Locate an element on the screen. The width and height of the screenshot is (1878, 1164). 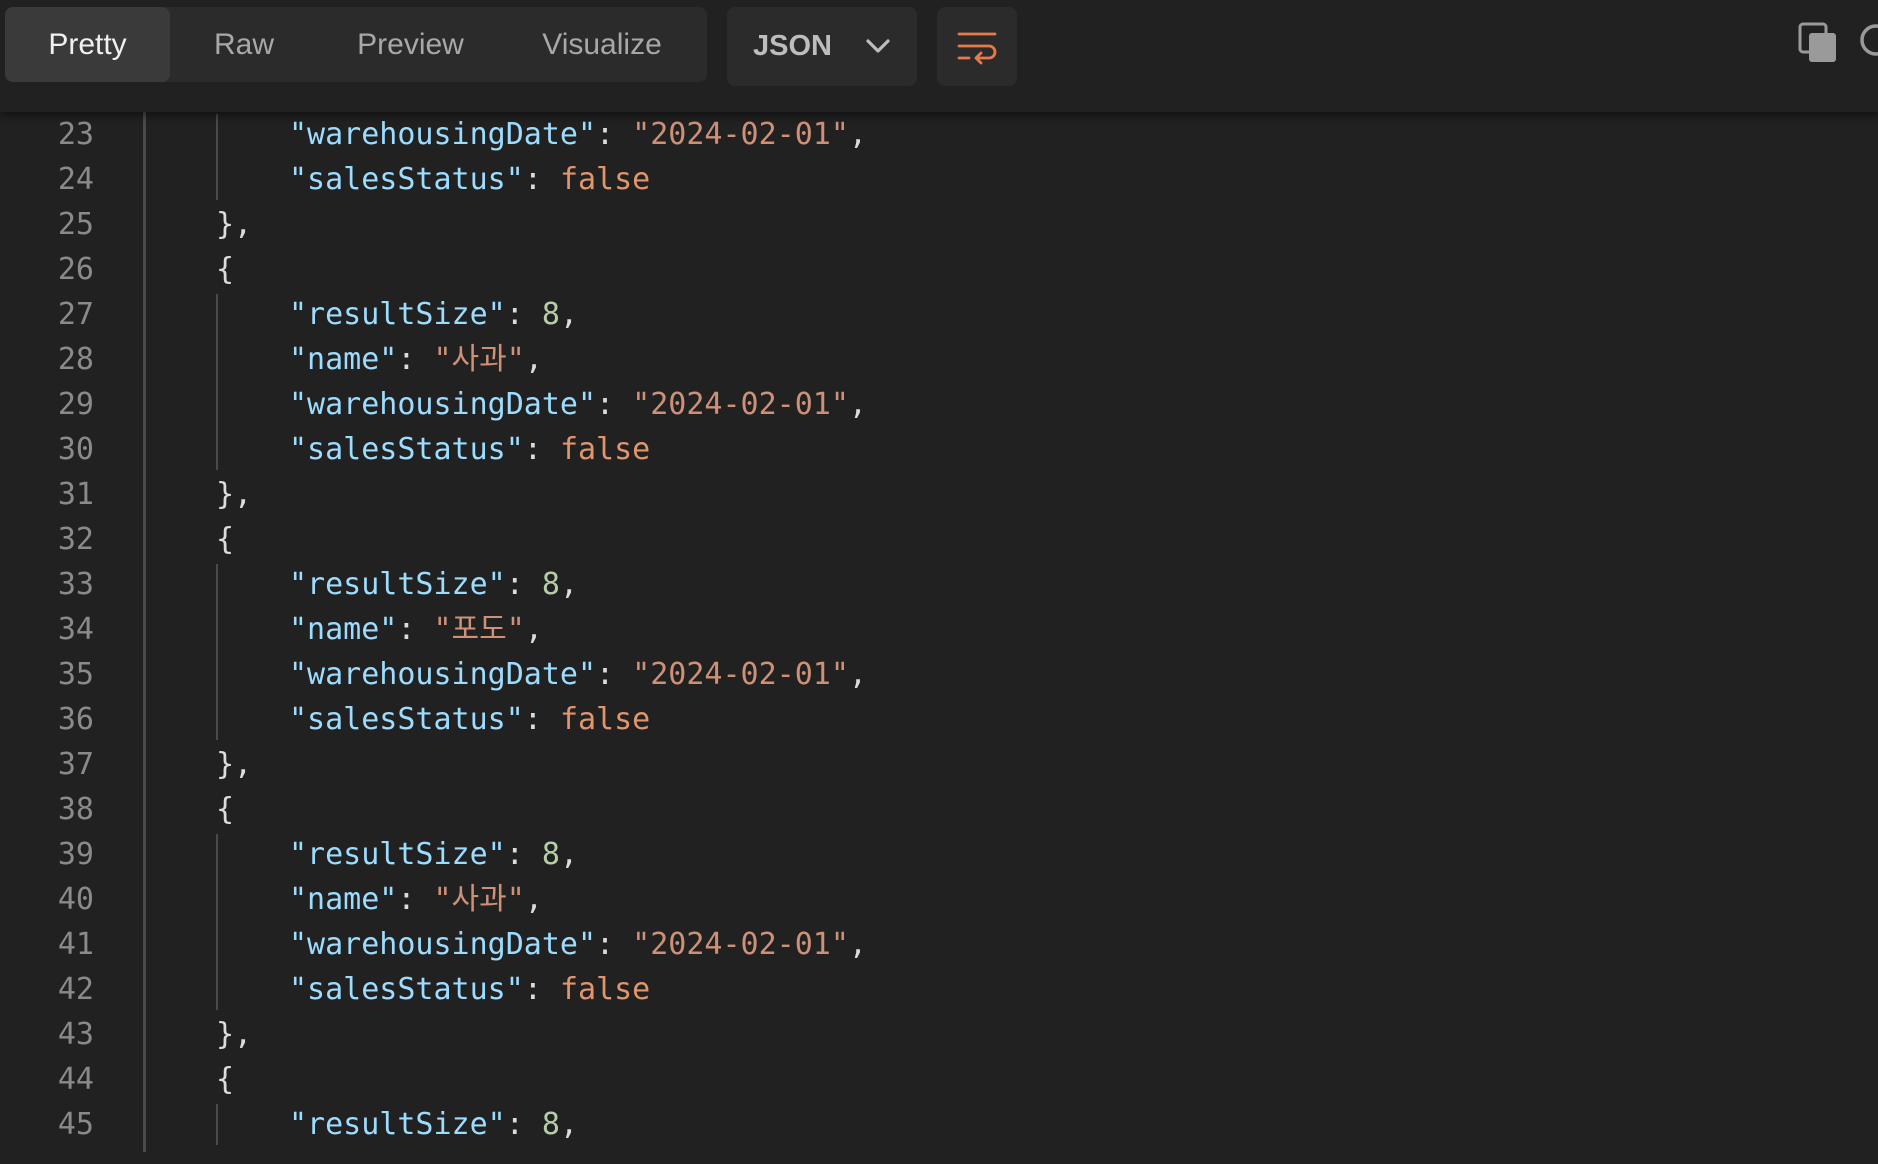
line-number: 35 is located at coordinates (75, 674).